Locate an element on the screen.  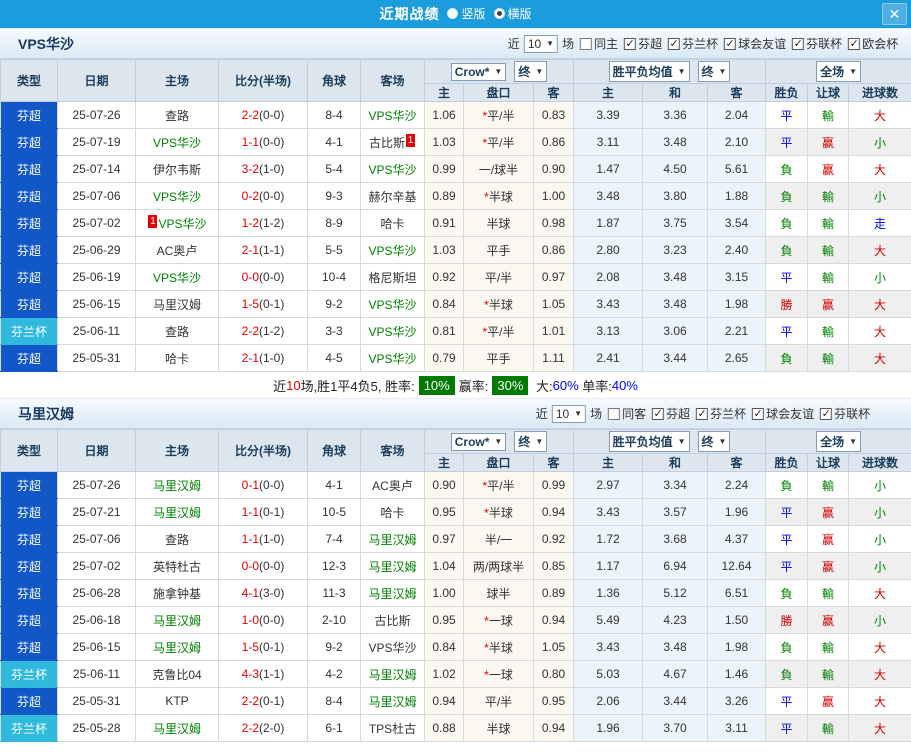
close-button: ✕ is located at coordinates (894, 14).